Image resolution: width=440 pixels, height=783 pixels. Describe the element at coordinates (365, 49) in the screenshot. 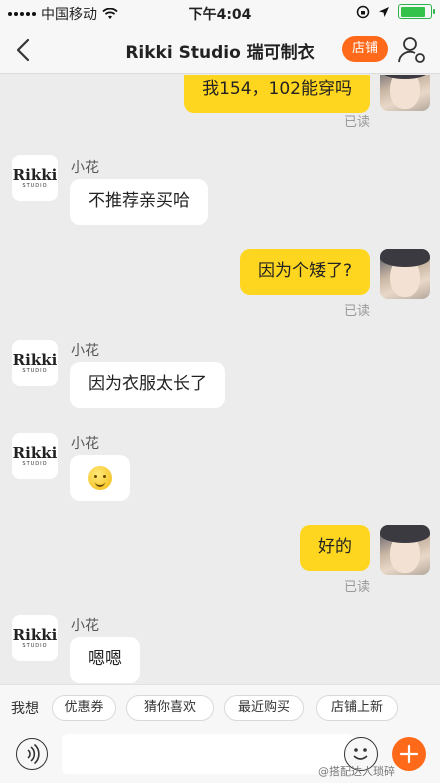

I see `shop-button: 店铺` at that location.